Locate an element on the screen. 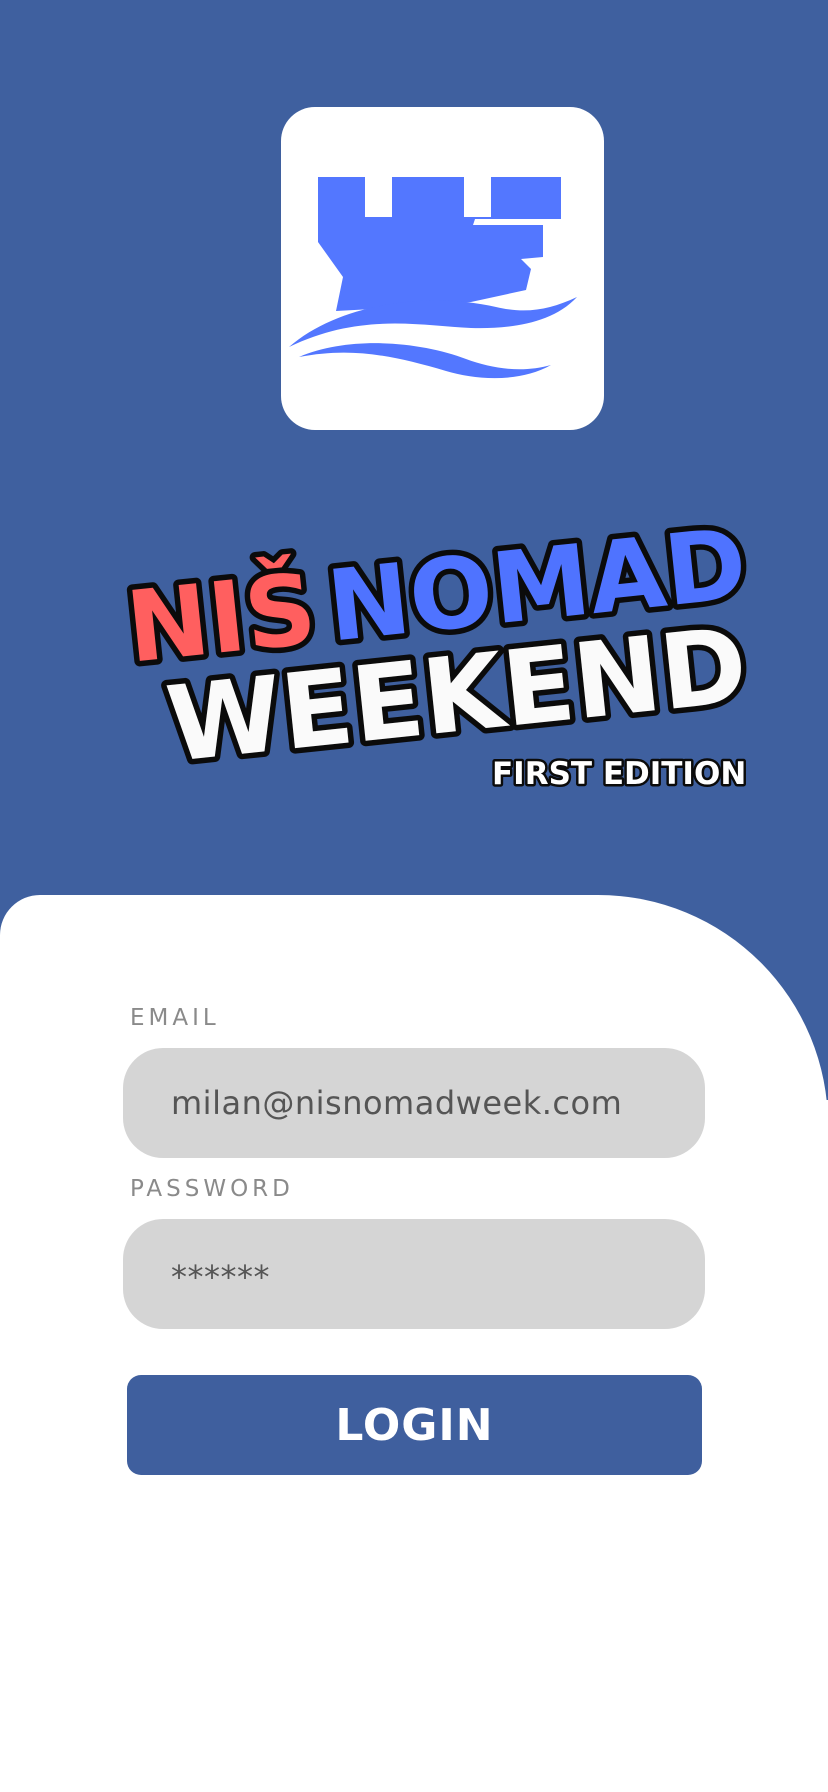  login-button-label: LOGIN is located at coordinates (414, 1425).